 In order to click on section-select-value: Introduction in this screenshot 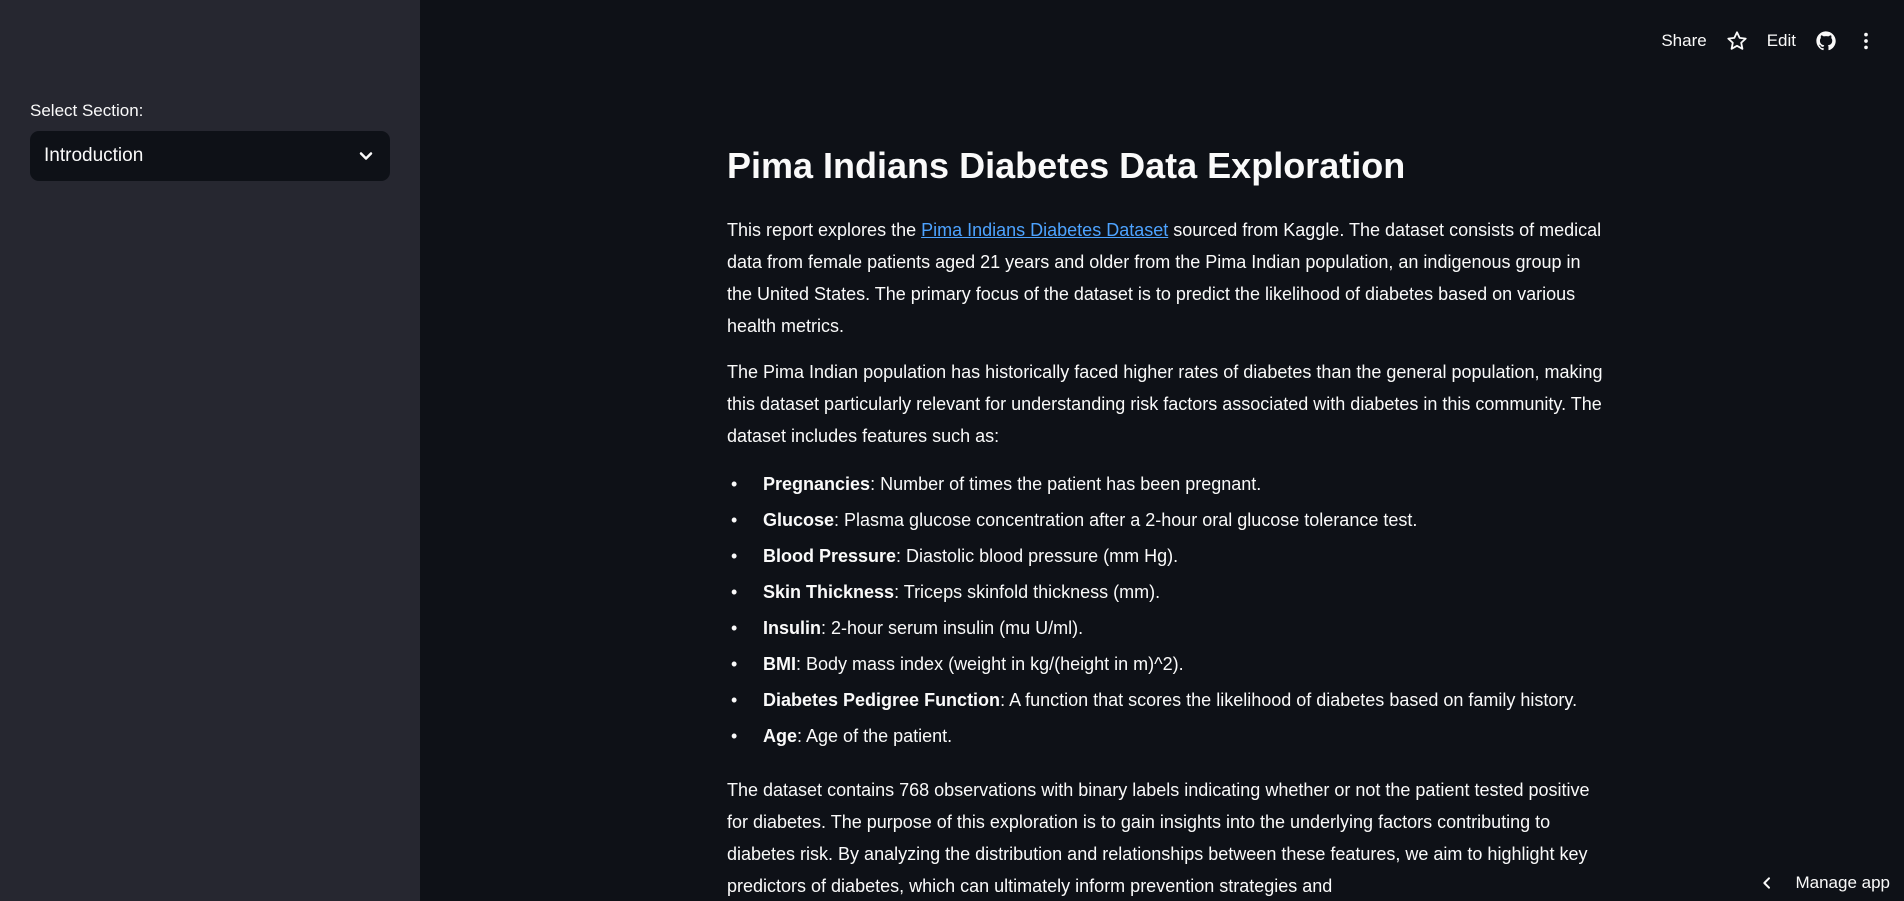, I will do `click(94, 155)`.